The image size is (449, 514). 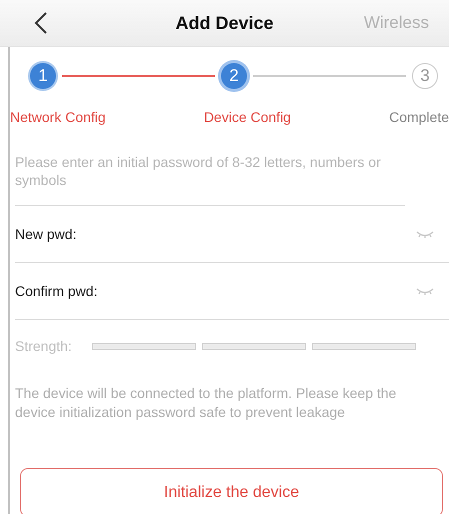 I want to click on step-label: Network Config, so click(x=58, y=117).